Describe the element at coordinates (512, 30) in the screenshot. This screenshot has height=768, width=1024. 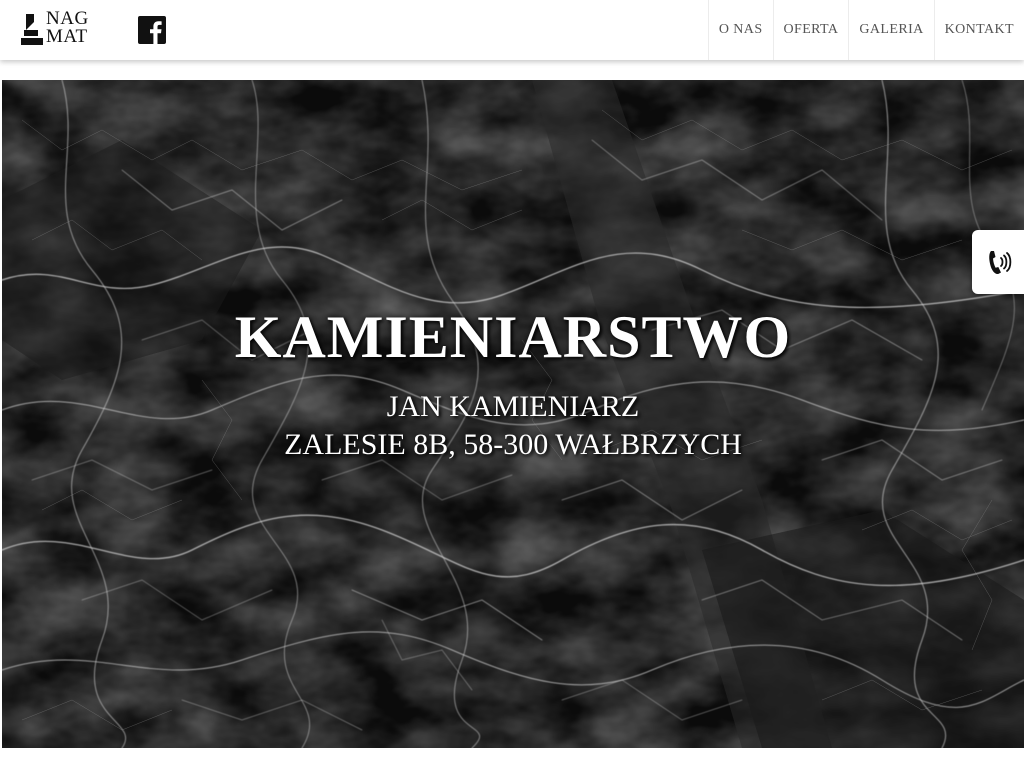
I see `site-header: NAG MAT O NAS OFERTA GALERIA KONTAKT` at that location.